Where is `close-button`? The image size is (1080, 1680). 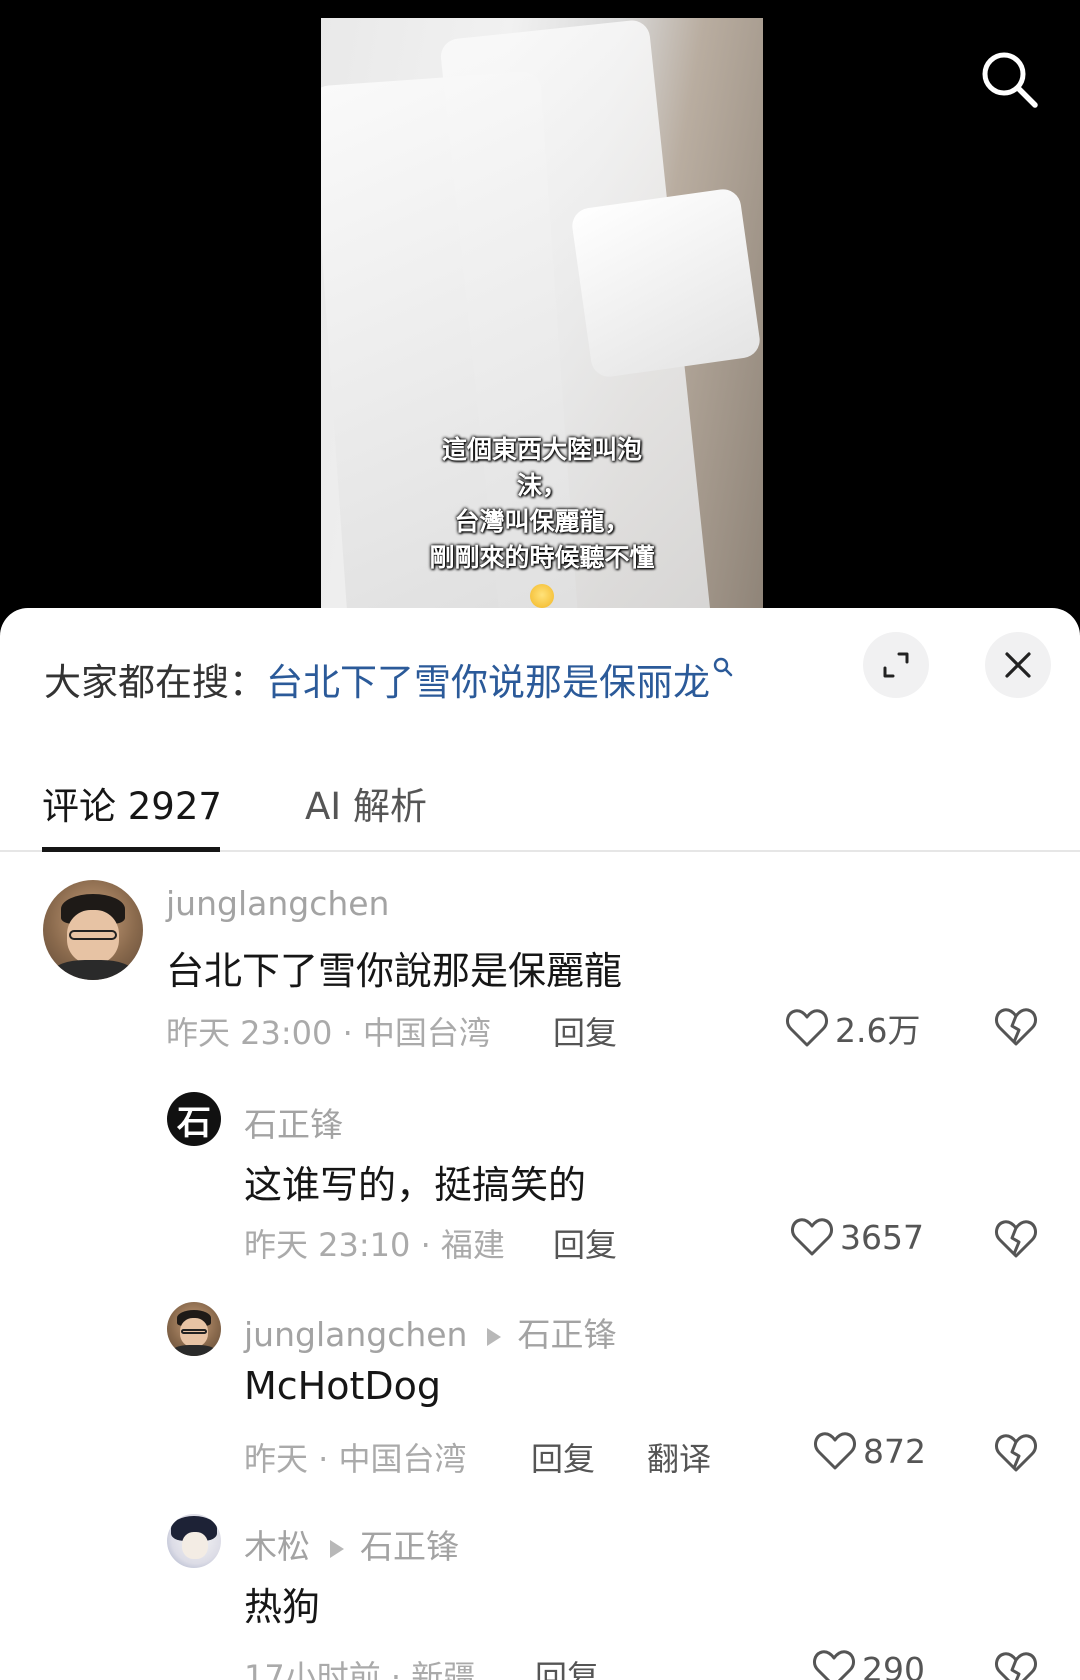
close-button is located at coordinates (1018, 665).